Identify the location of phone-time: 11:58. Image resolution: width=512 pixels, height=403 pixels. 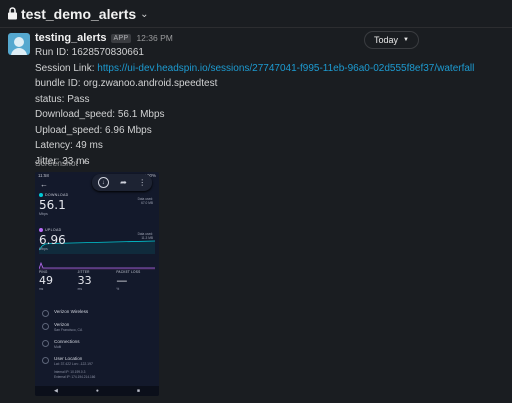
(43, 175).